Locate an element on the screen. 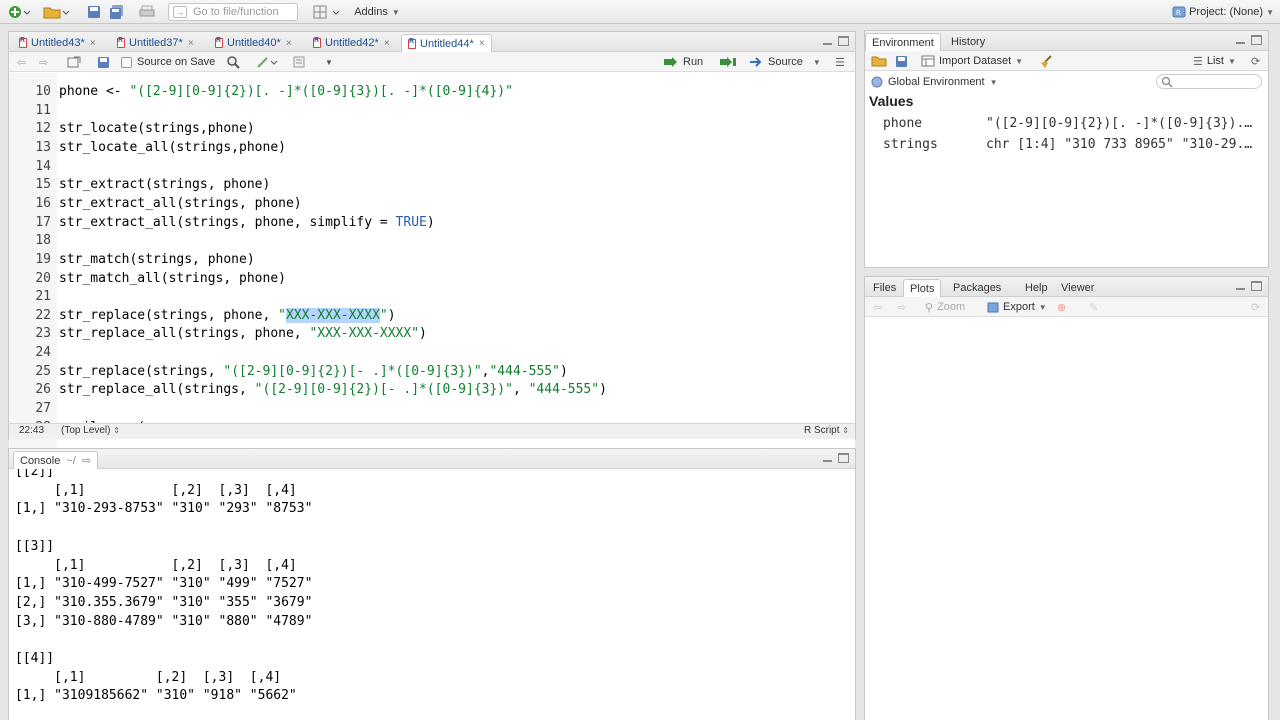 This screenshot has height=720, width=1280. import-dataset-button: Import Dataset ▼ is located at coordinates (972, 61).